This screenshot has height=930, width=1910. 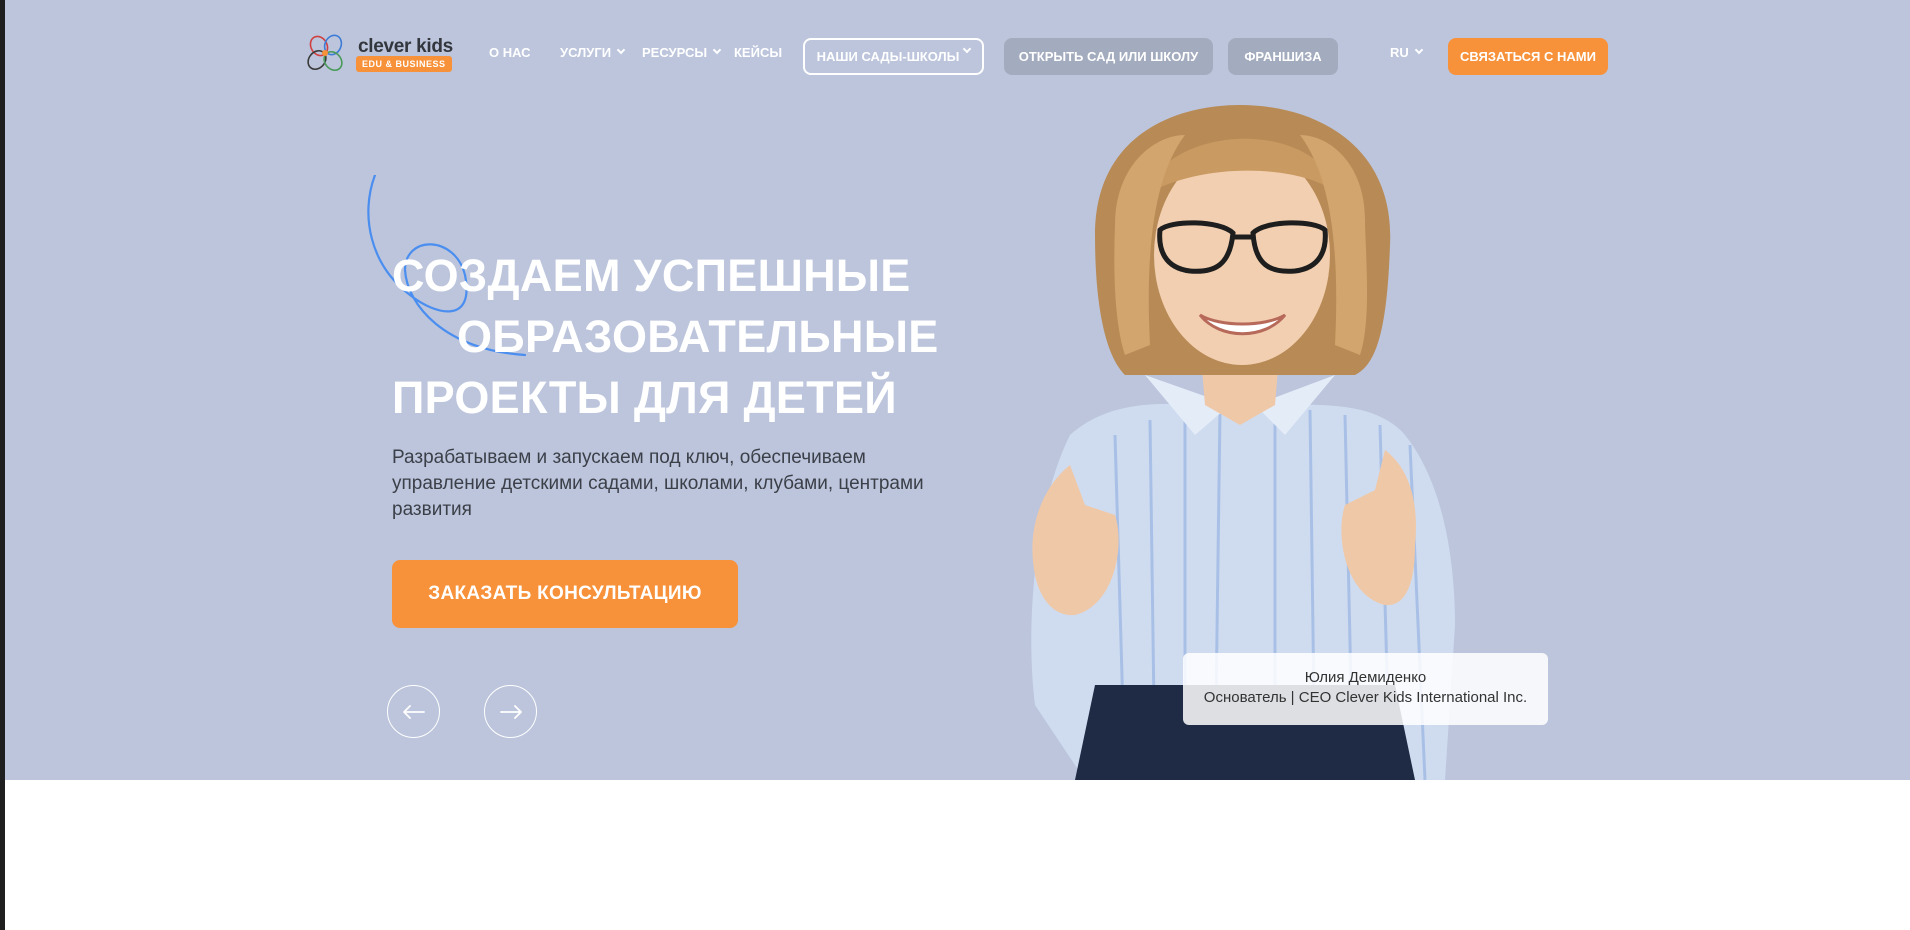 I want to click on logo: clever kids EDU & BUSINESS, so click(x=378, y=56).